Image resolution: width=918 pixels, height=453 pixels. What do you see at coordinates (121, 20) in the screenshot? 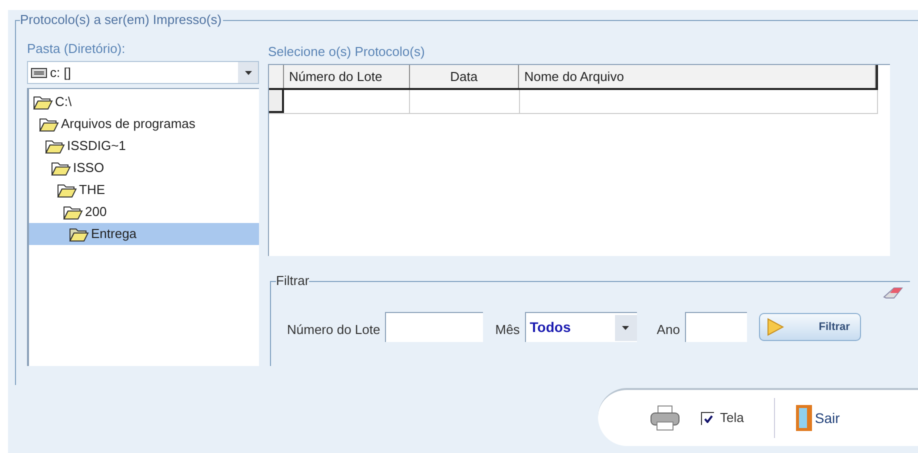
I see `group-title: Protocolo(s) a ser(em) Impresso(s)` at bounding box center [121, 20].